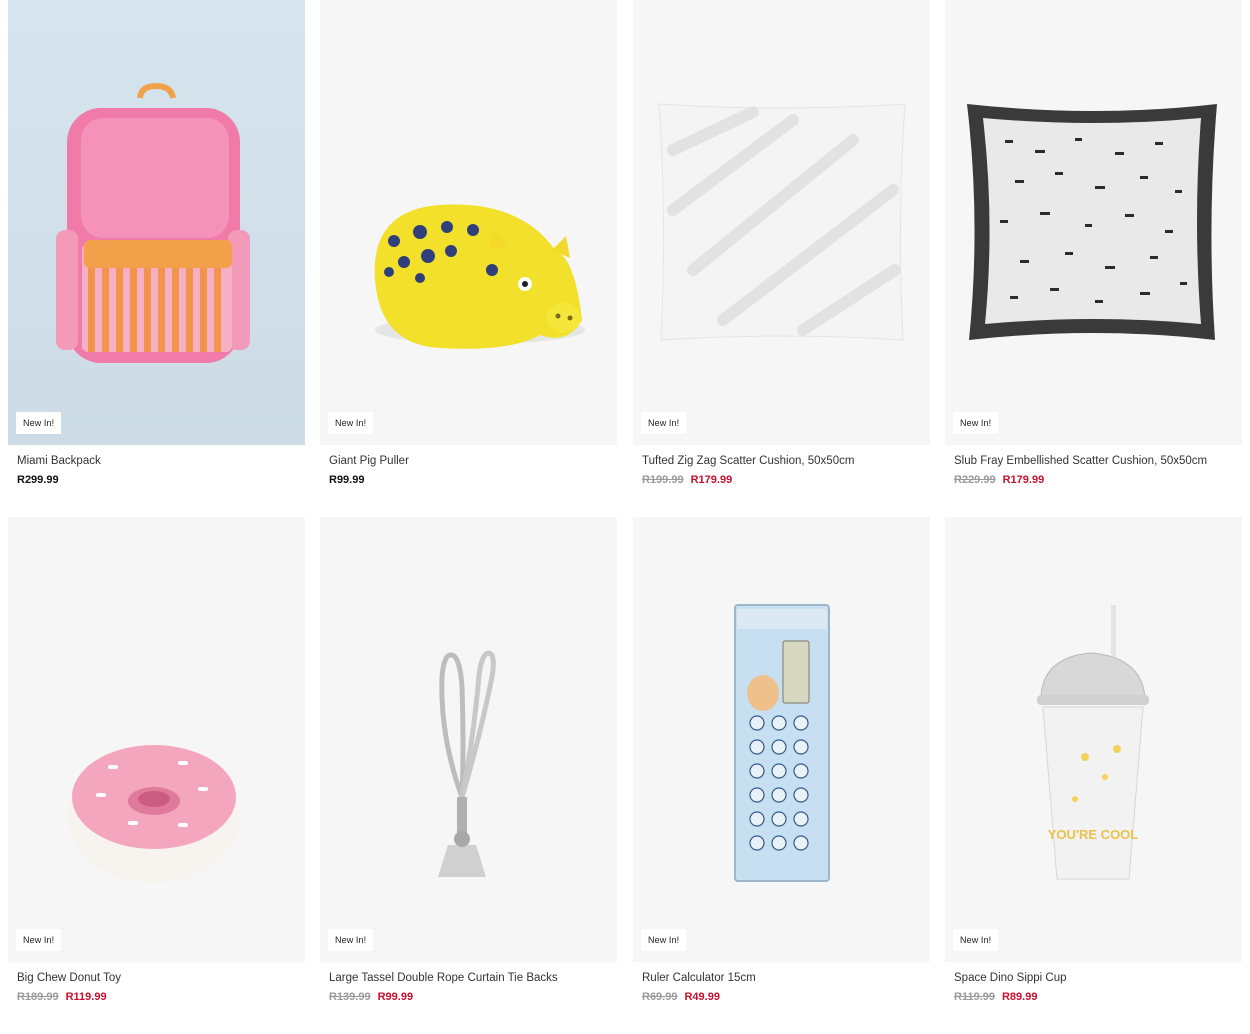 Image resolution: width=1250 pixels, height=1034 pixels. I want to click on product-name: Space Dino Sippi Cup, so click(1010, 978).